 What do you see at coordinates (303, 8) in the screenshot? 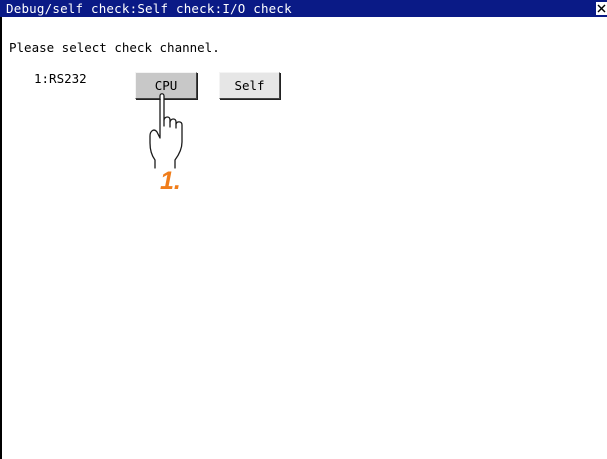
I see `title-bar: Debug/self check:Self check:I/O check` at bounding box center [303, 8].